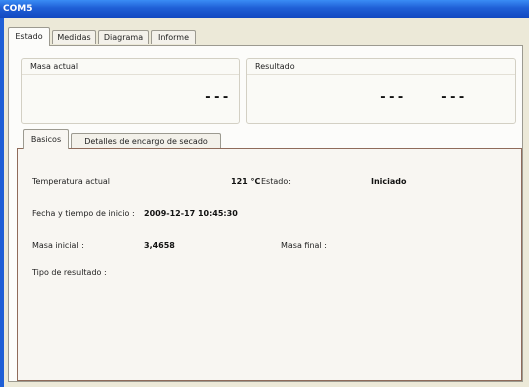  Describe the element at coordinates (173, 37) in the screenshot. I see `tab-informe: Informe` at that location.